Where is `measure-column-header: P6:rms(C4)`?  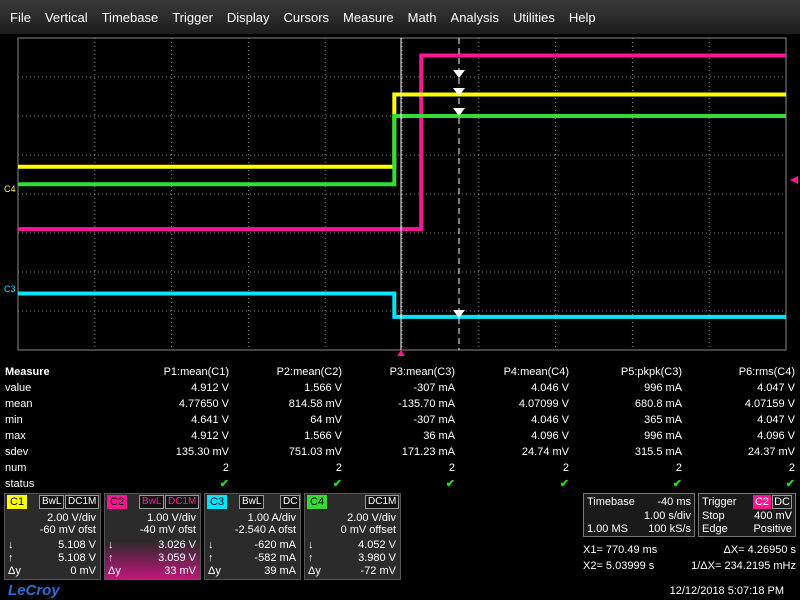 measure-column-header: P6:rms(C4) is located at coordinates (767, 372).